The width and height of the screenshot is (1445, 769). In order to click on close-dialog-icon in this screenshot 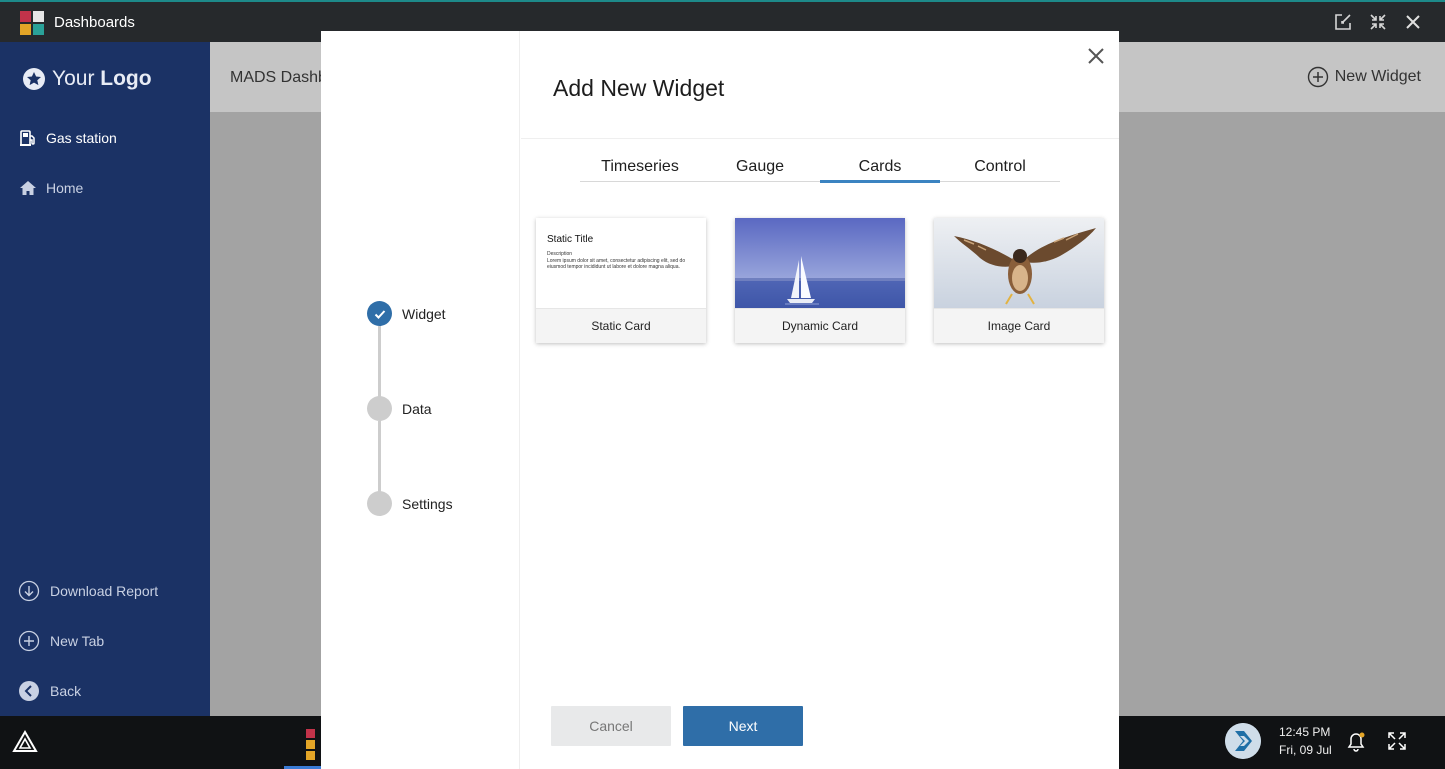, I will do `click(1096, 56)`.